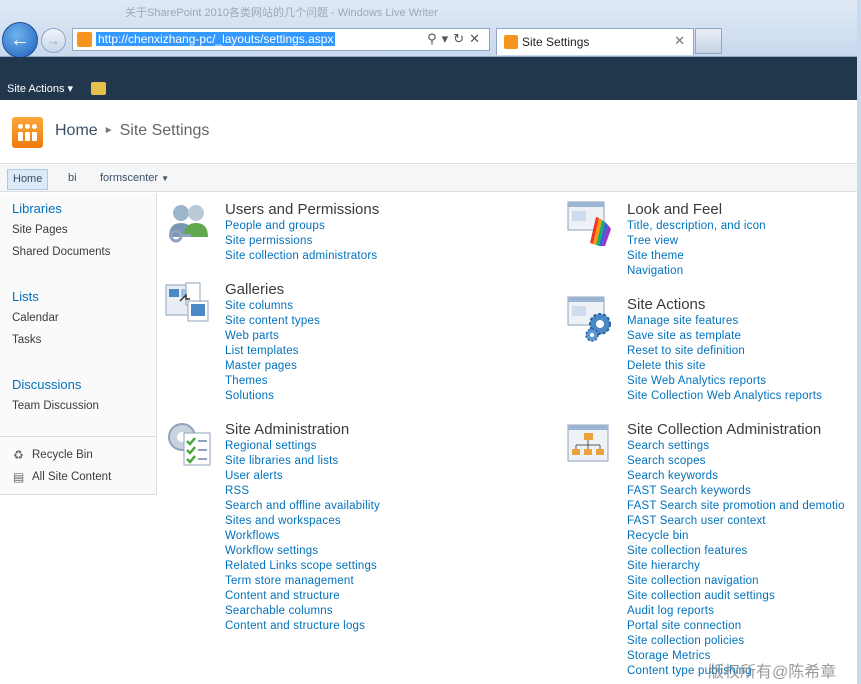 This screenshot has height=684, width=861. What do you see at coordinates (254, 476) in the screenshot?
I see `link-user-alerts: User alerts` at bounding box center [254, 476].